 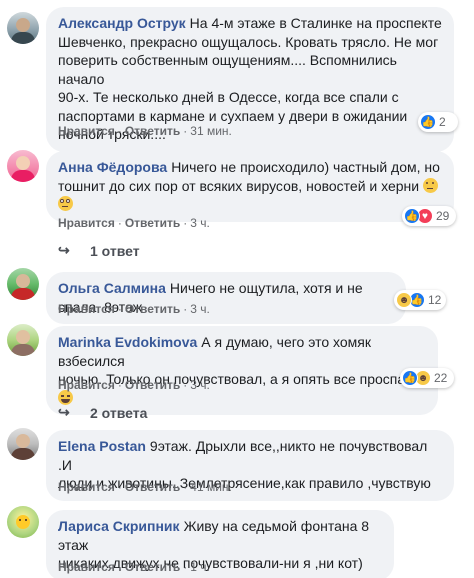 What do you see at coordinates (429, 216) in the screenshot?
I see `reaction-summary: 👍 ♥ 29` at bounding box center [429, 216].